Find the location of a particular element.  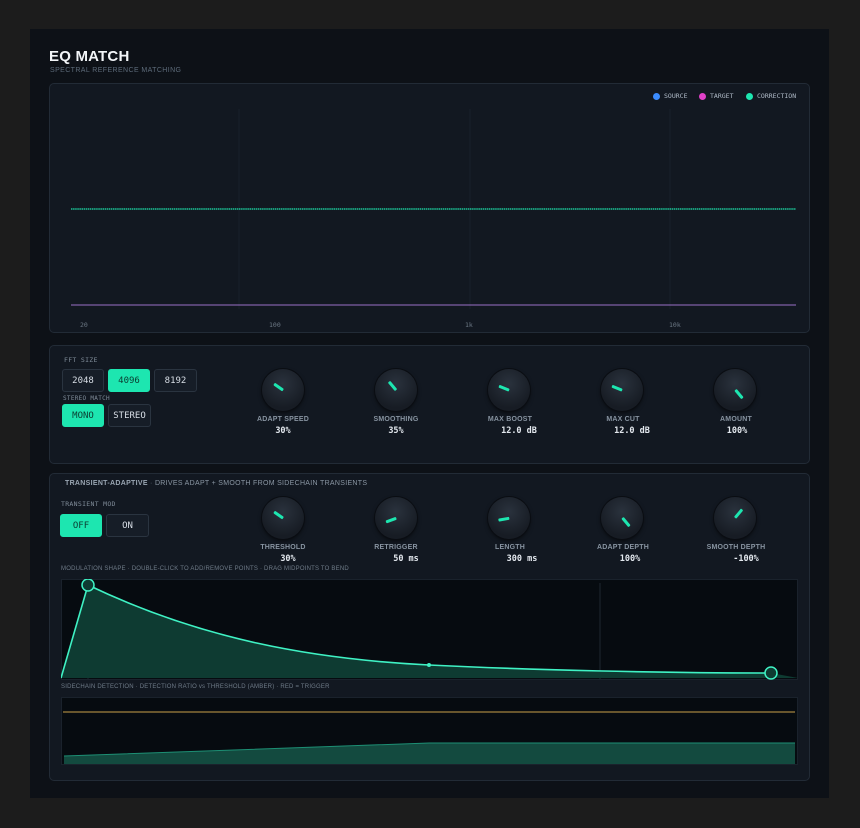

smooth-depth-label: SMOOTH DEPTH is located at coordinates (736, 547).